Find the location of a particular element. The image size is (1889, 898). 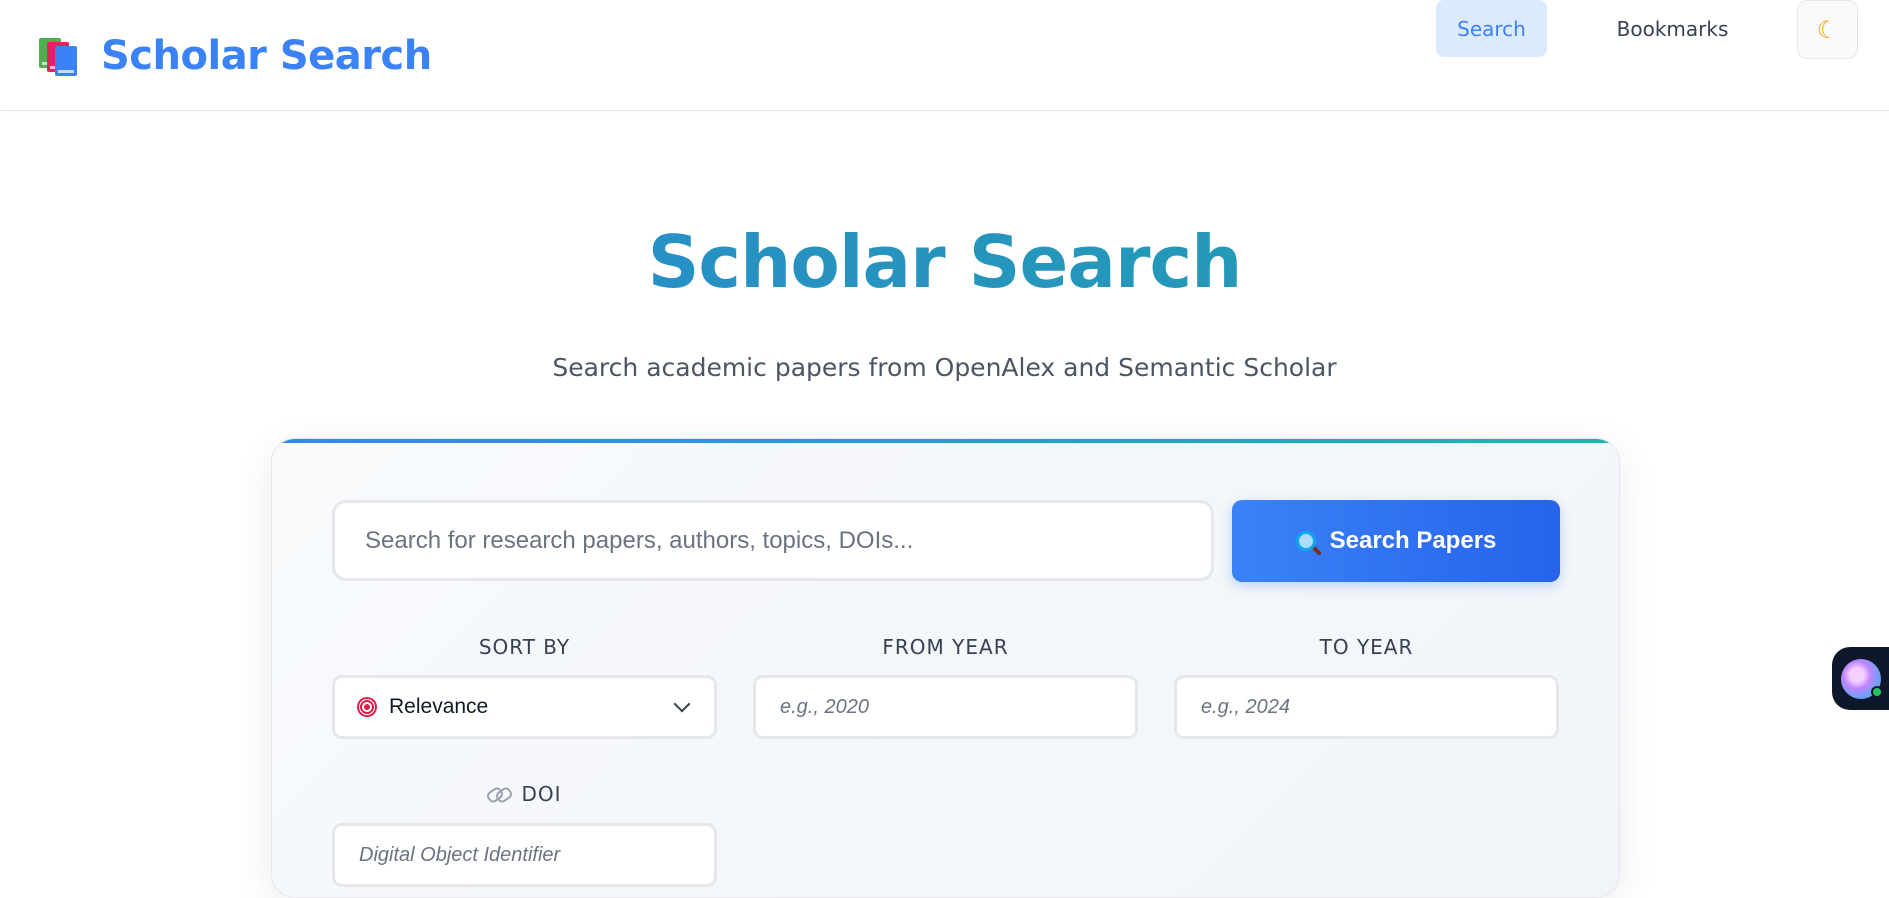

search-papers-label: Search Papers is located at coordinates (1413, 540).